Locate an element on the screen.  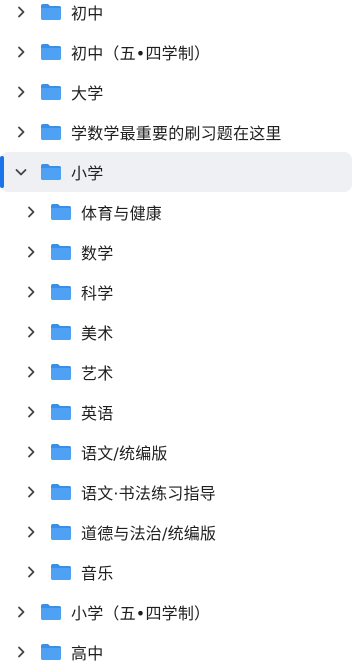
tree-item-label: 初中（五•四学制） is located at coordinates (141, 53).